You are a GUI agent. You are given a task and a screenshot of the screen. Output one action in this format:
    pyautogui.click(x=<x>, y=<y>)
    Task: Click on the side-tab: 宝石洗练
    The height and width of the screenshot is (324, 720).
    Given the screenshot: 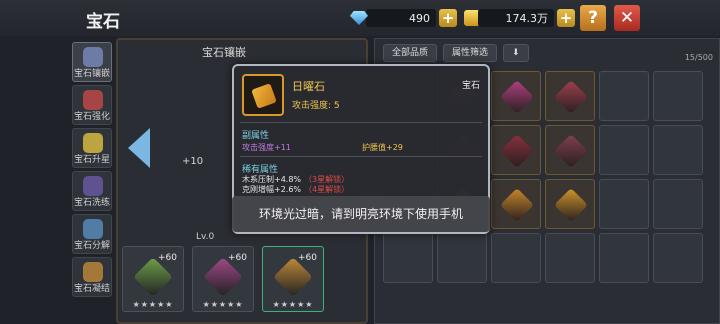 What is the action you would take?
    pyautogui.click(x=92, y=191)
    